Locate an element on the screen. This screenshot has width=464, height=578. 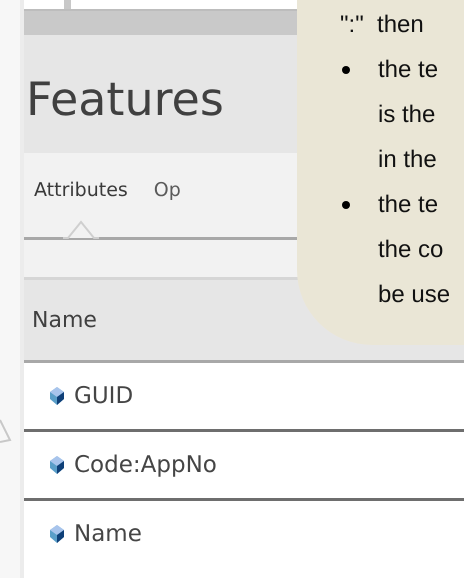
callout-text: ":" then is located at coordinates (382, 25).